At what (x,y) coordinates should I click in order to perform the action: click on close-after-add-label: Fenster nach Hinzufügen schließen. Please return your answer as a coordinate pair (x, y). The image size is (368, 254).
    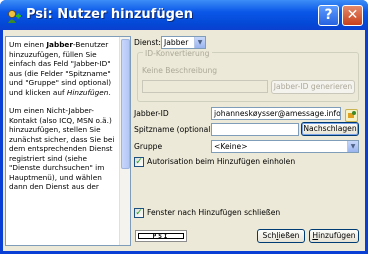
    Looking at the image, I should click on (214, 212).